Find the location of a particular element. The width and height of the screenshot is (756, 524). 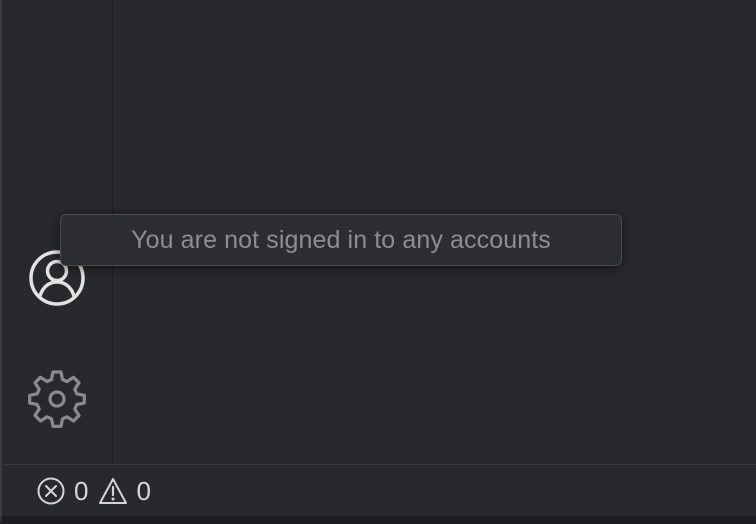

gear-icon is located at coordinates (57, 399).